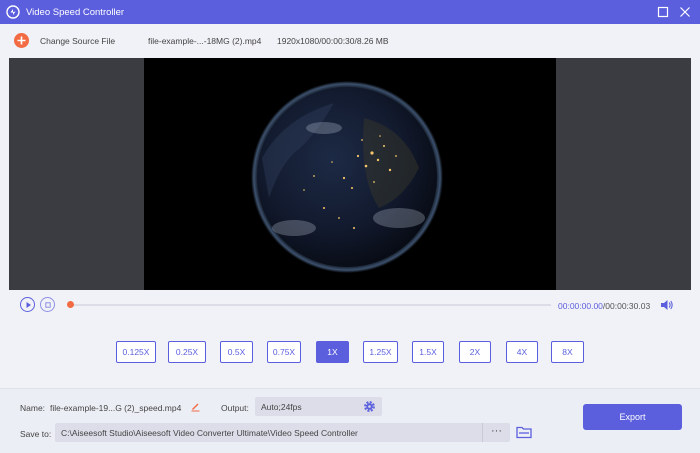 This screenshot has height=453, width=700. I want to click on earth-night-image, so click(347, 177).